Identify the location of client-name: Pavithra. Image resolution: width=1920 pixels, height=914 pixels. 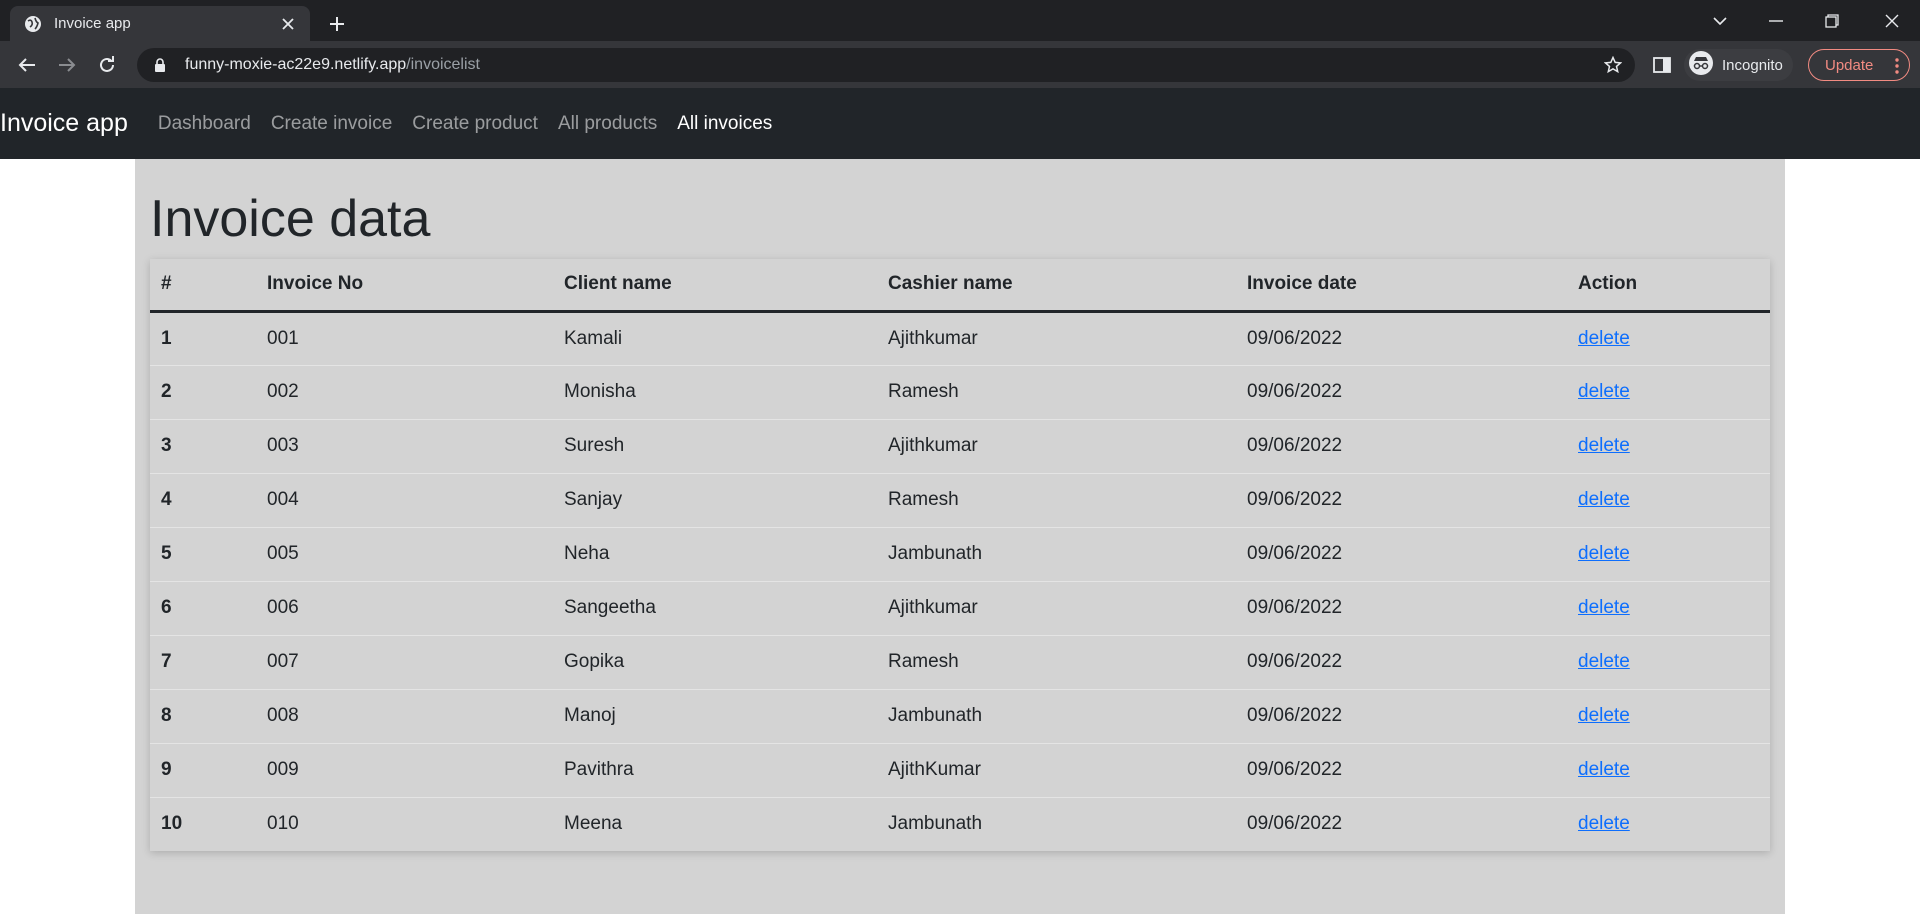
(715, 770).